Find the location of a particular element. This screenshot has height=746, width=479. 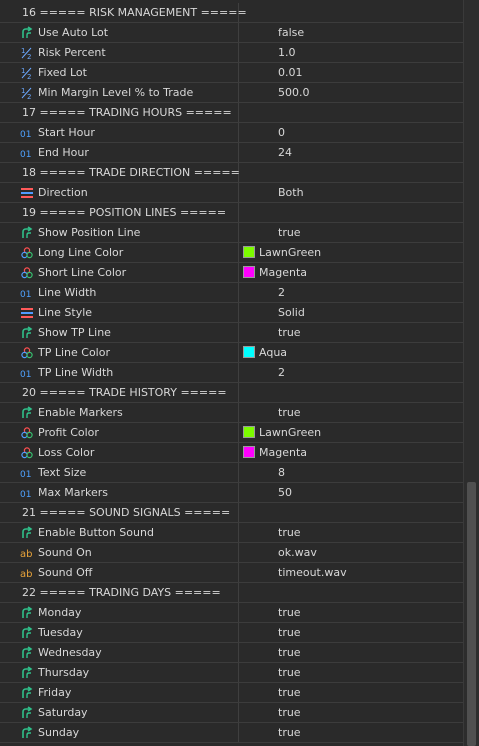

param-value: 0 is located at coordinates (281, 132).